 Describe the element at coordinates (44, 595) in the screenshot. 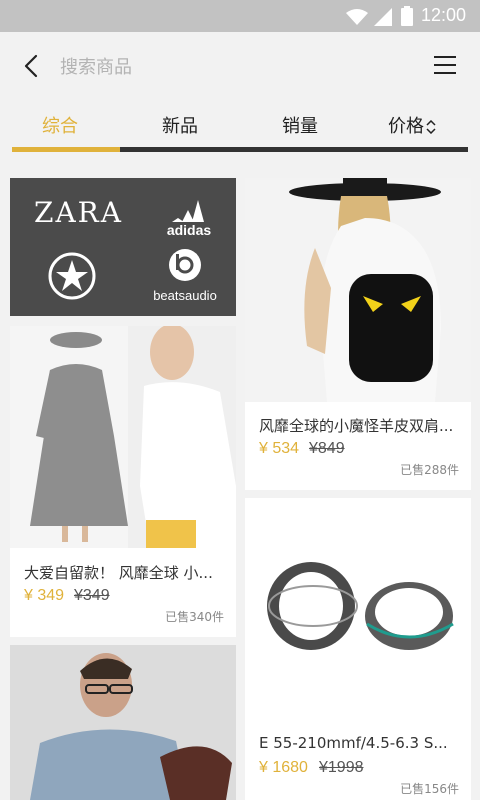

I see `product-price: ¥ 349` at that location.